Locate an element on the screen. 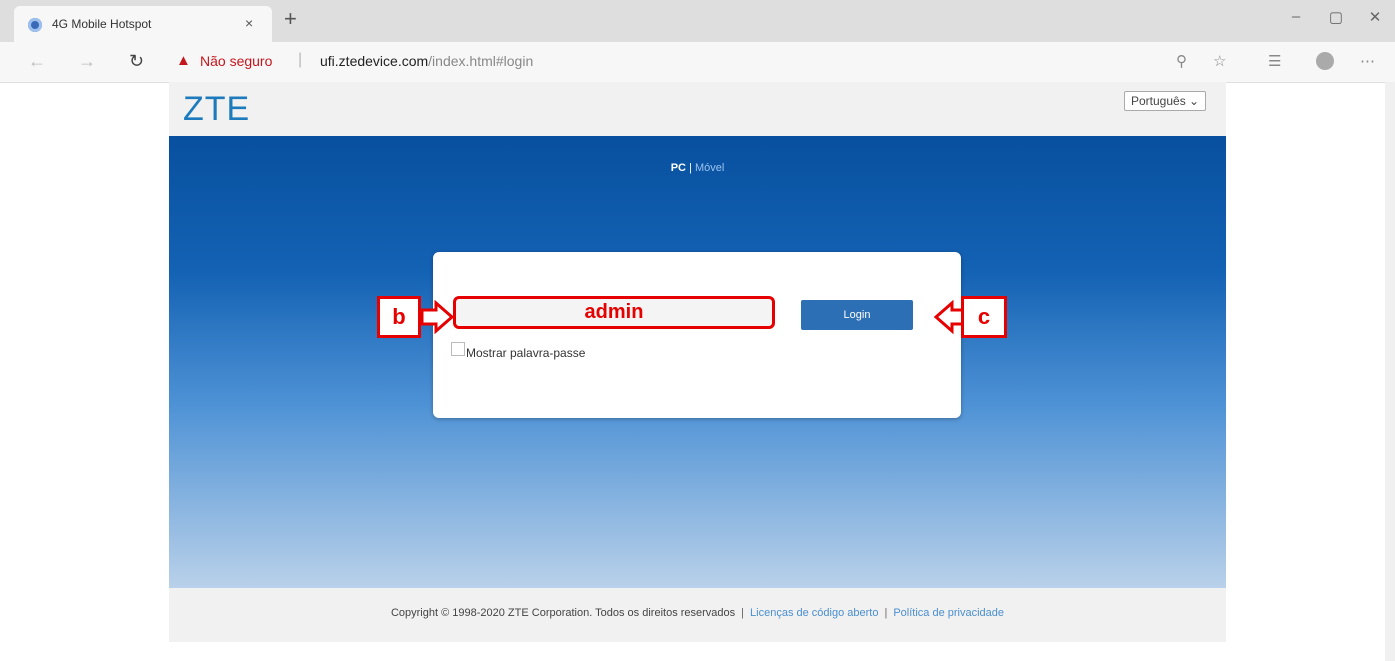 This screenshot has height=661, width=1395. mode-pc-link: PC is located at coordinates (678, 168).